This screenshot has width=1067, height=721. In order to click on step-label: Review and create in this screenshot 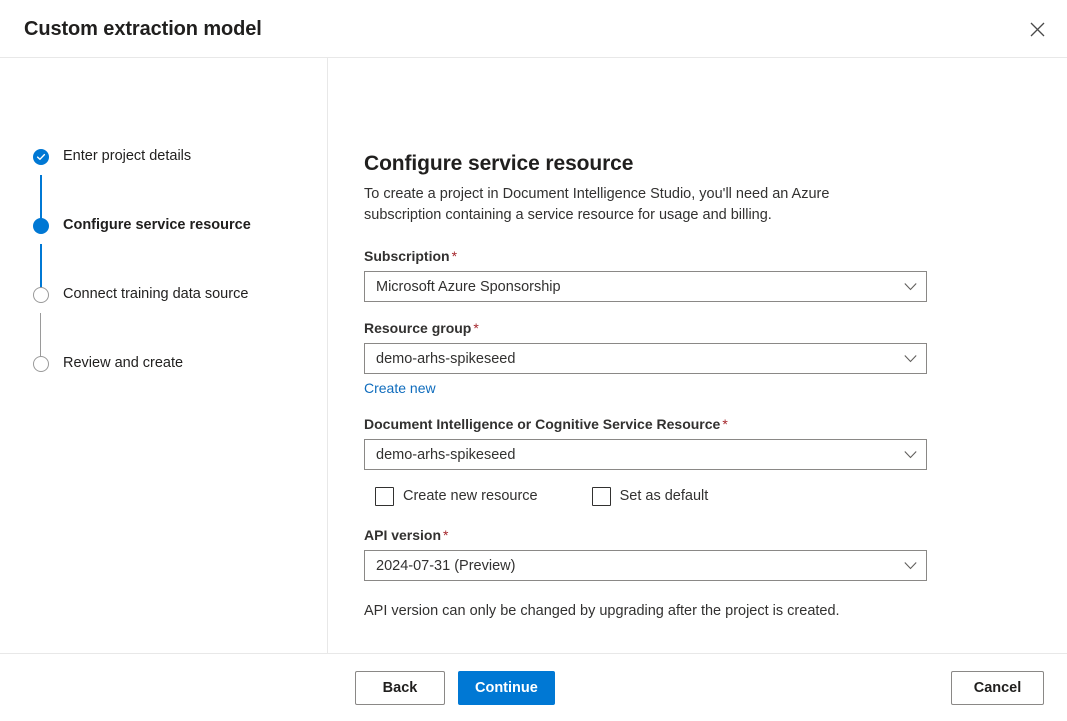, I will do `click(123, 363)`.